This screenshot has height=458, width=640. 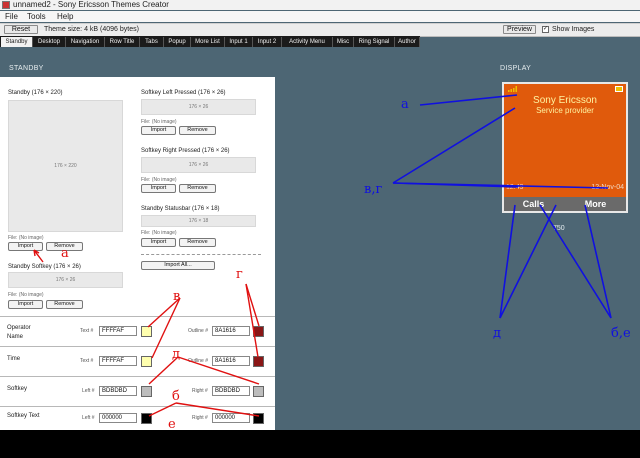 What do you see at coordinates (533, 204) in the screenshot?
I see `phone-softkey-left: Calls` at bounding box center [533, 204].